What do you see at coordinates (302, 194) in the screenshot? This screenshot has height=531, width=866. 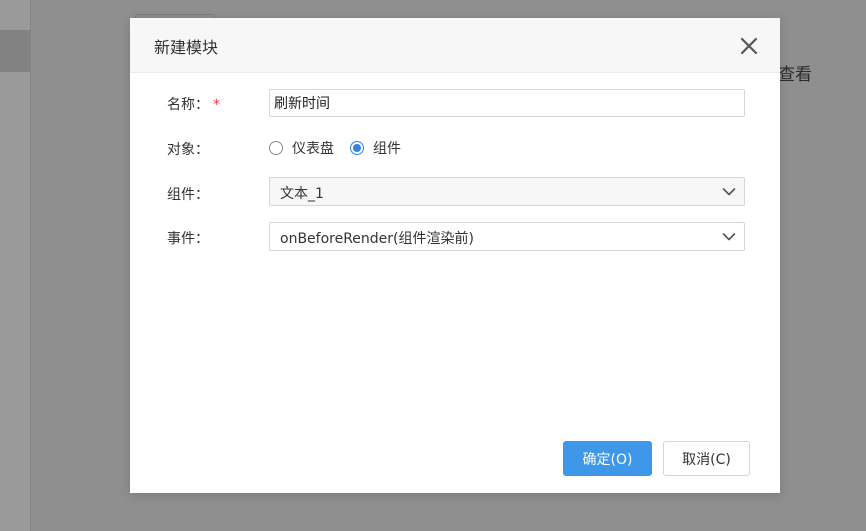 I see `component-select-value: 文本_1` at bounding box center [302, 194].